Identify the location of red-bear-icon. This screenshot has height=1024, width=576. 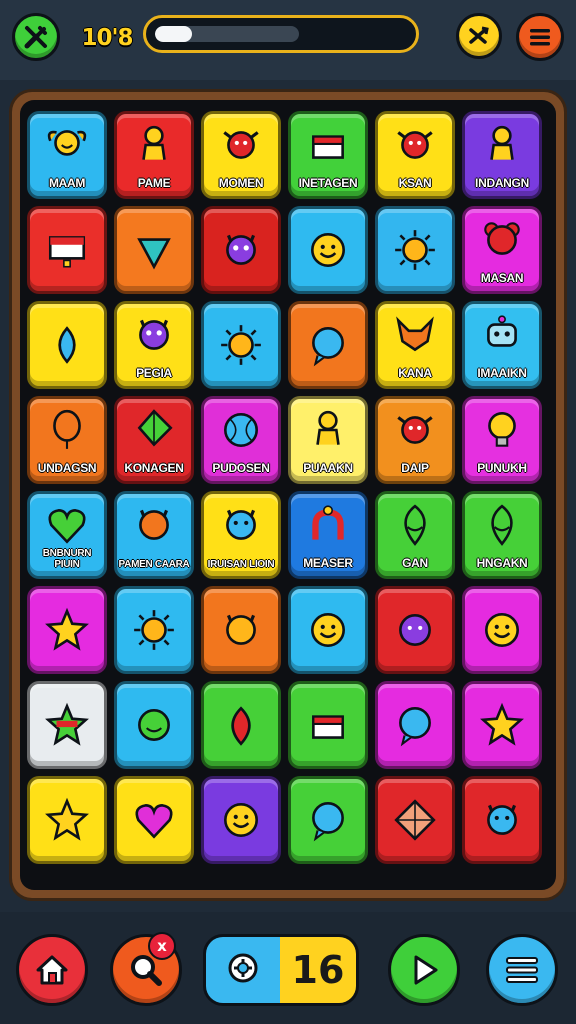
(502, 242).